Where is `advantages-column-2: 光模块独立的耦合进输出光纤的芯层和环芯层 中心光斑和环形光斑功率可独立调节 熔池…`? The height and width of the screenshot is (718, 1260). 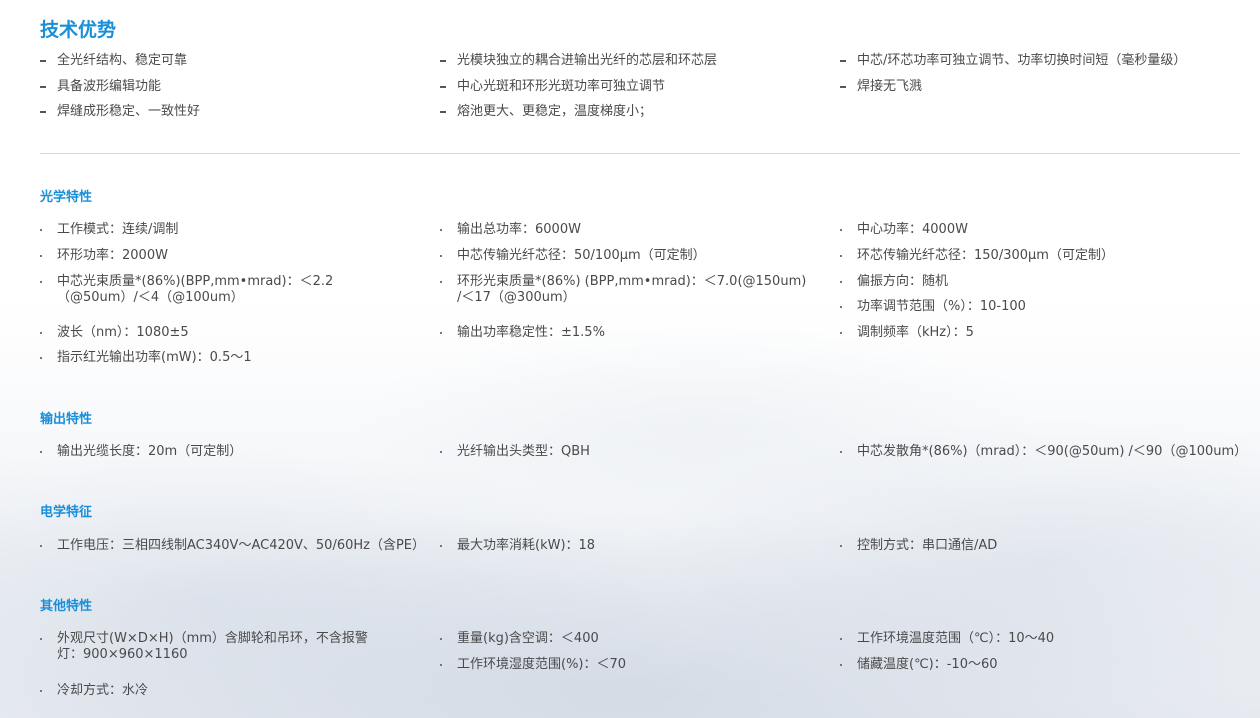
advantages-column-2: 光模块独立的耦合进输出光纤的芯层和环芯层 中心光斑和环形光斑功率可独立调节 熔池… is located at coordinates (578, 90).